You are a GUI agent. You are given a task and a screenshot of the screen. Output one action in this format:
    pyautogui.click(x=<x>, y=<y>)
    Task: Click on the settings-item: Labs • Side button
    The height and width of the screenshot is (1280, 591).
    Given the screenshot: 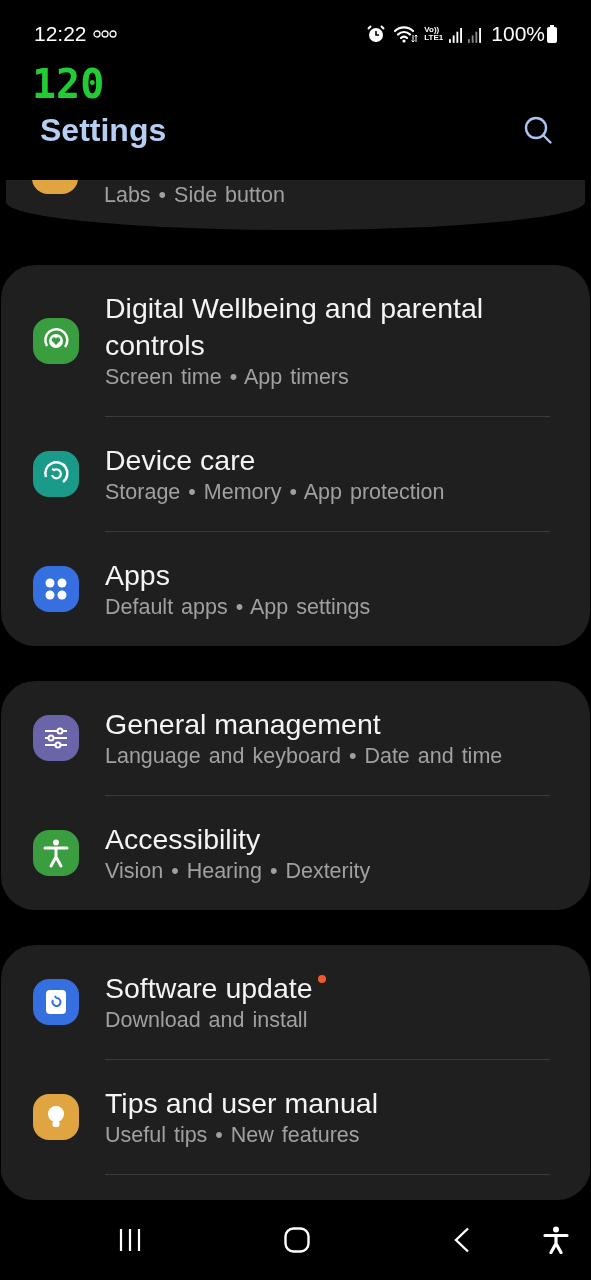 What is the action you would take?
    pyautogui.click(x=275, y=194)
    